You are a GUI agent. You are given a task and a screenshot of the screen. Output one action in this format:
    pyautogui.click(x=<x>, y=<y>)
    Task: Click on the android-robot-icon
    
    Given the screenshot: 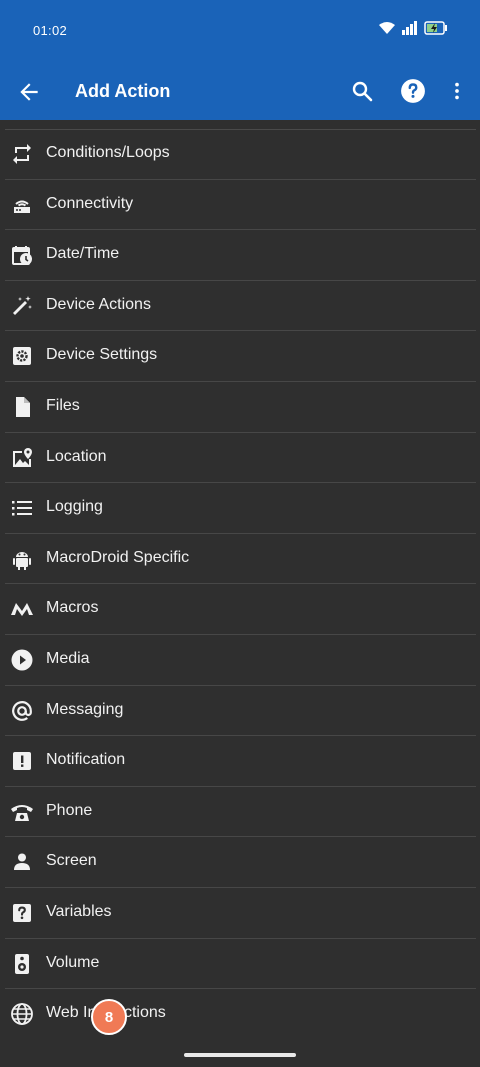 What is the action you would take?
    pyautogui.click(x=22, y=560)
    